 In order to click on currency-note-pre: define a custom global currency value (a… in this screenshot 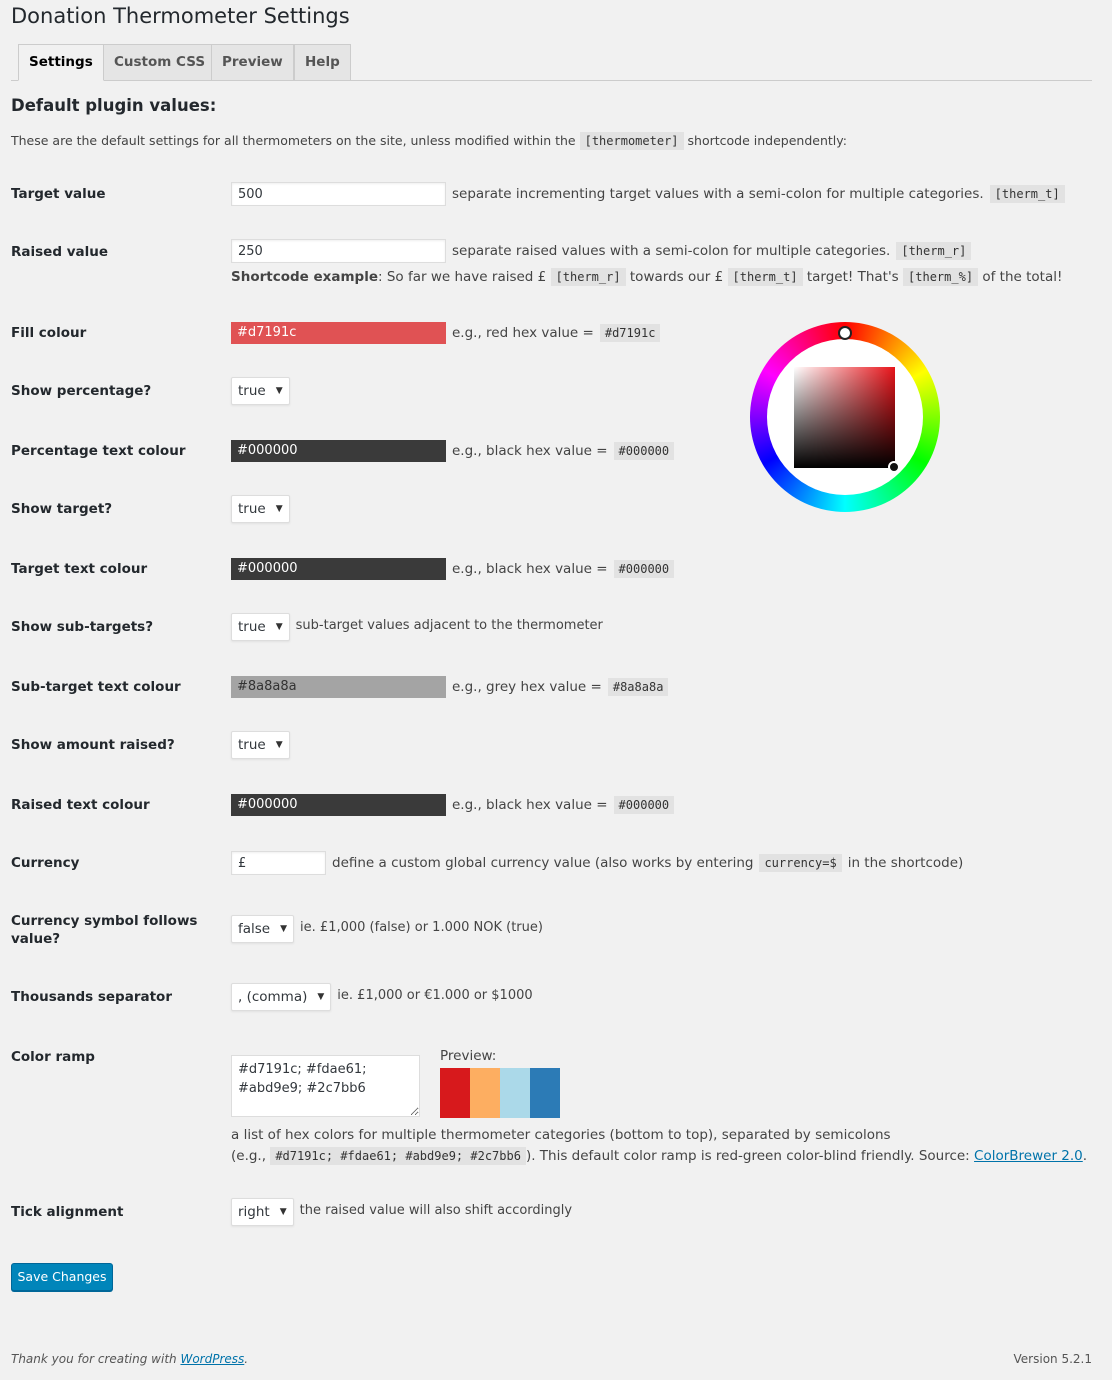, I will do `click(543, 863)`.